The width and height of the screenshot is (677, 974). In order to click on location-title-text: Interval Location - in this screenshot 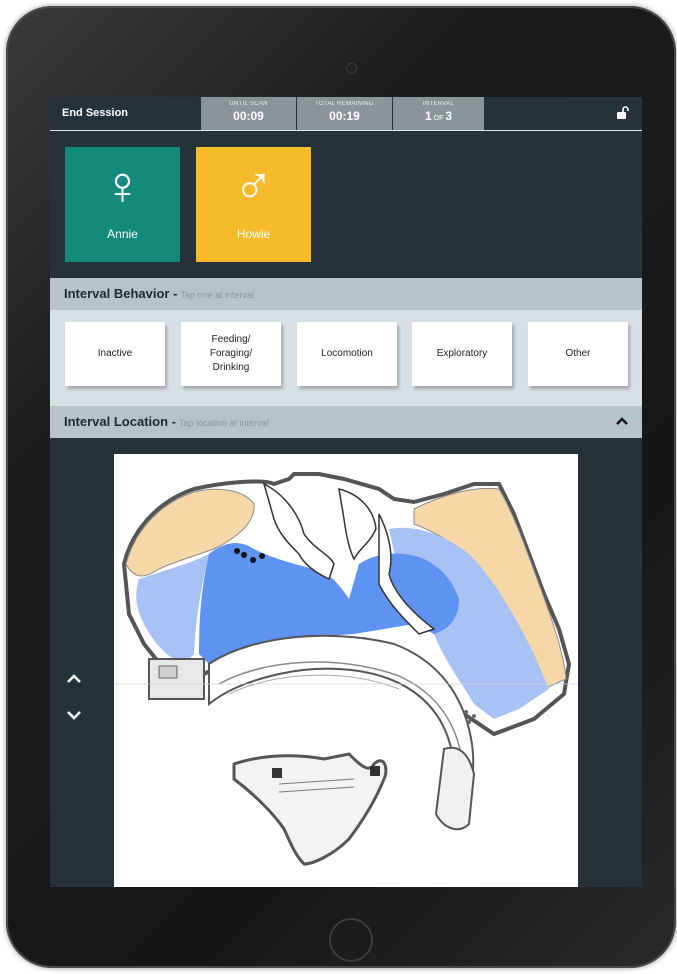, I will do `click(120, 421)`.